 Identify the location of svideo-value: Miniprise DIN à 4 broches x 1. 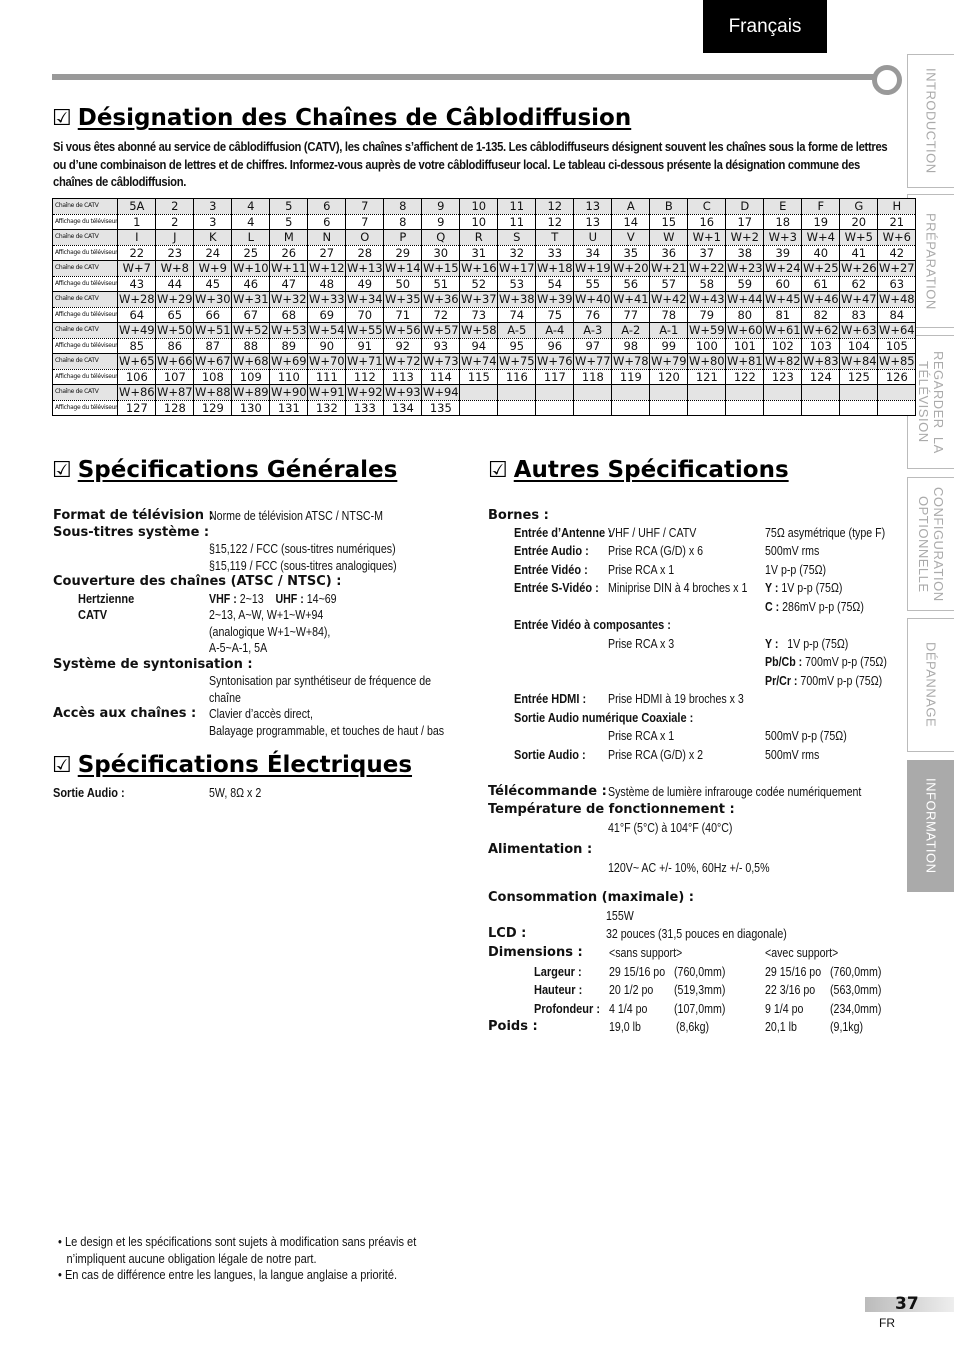
(678, 588).